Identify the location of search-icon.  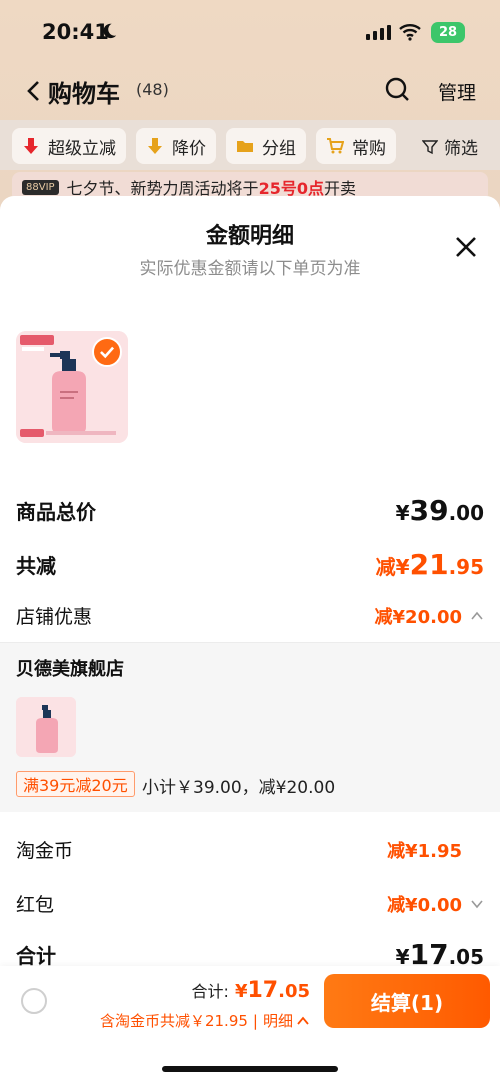
(397, 89).